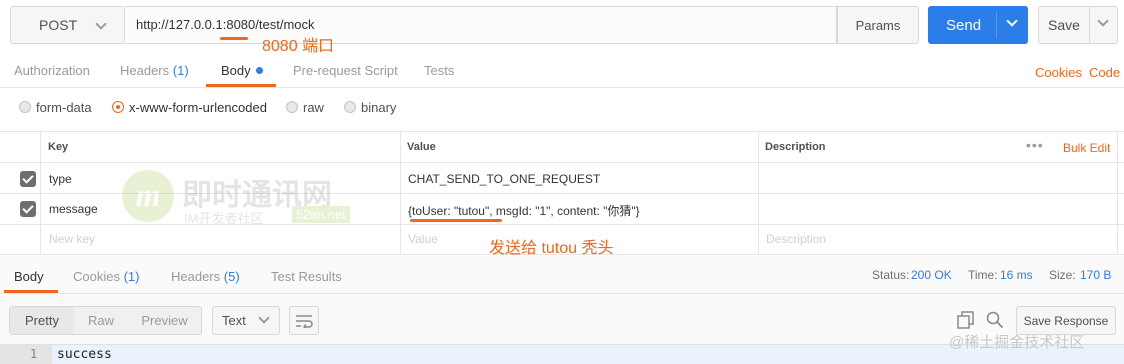 This screenshot has width=1124, height=364. What do you see at coordinates (236, 70) in the screenshot?
I see `tab-body-label: Body` at bounding box center [236, 70].